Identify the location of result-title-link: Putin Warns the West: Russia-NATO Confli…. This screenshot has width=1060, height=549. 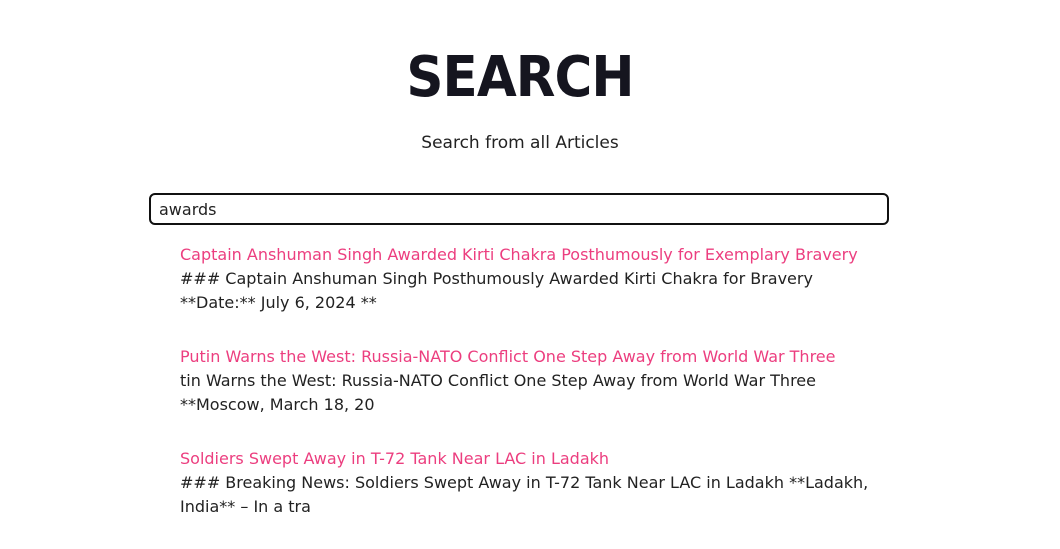
(536, 357).